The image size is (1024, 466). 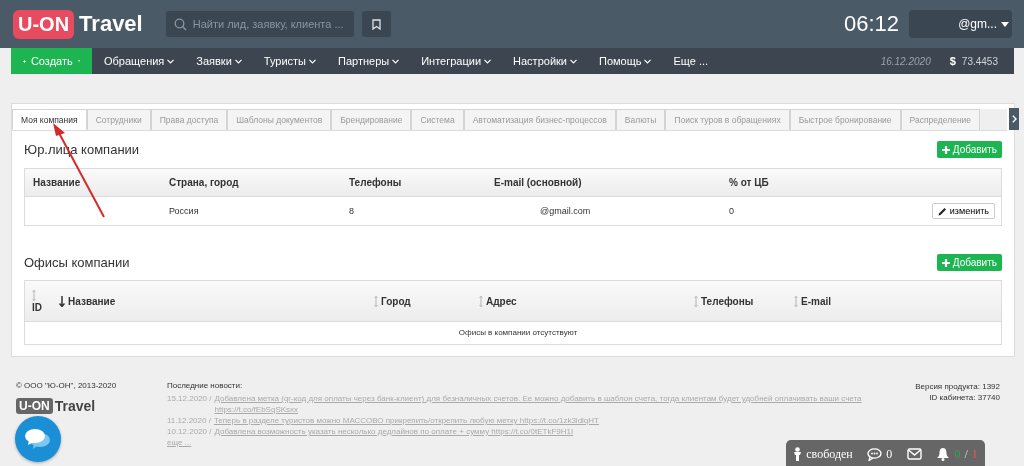 I want to click on scroll-right-button, so click(x=1014, y=119).